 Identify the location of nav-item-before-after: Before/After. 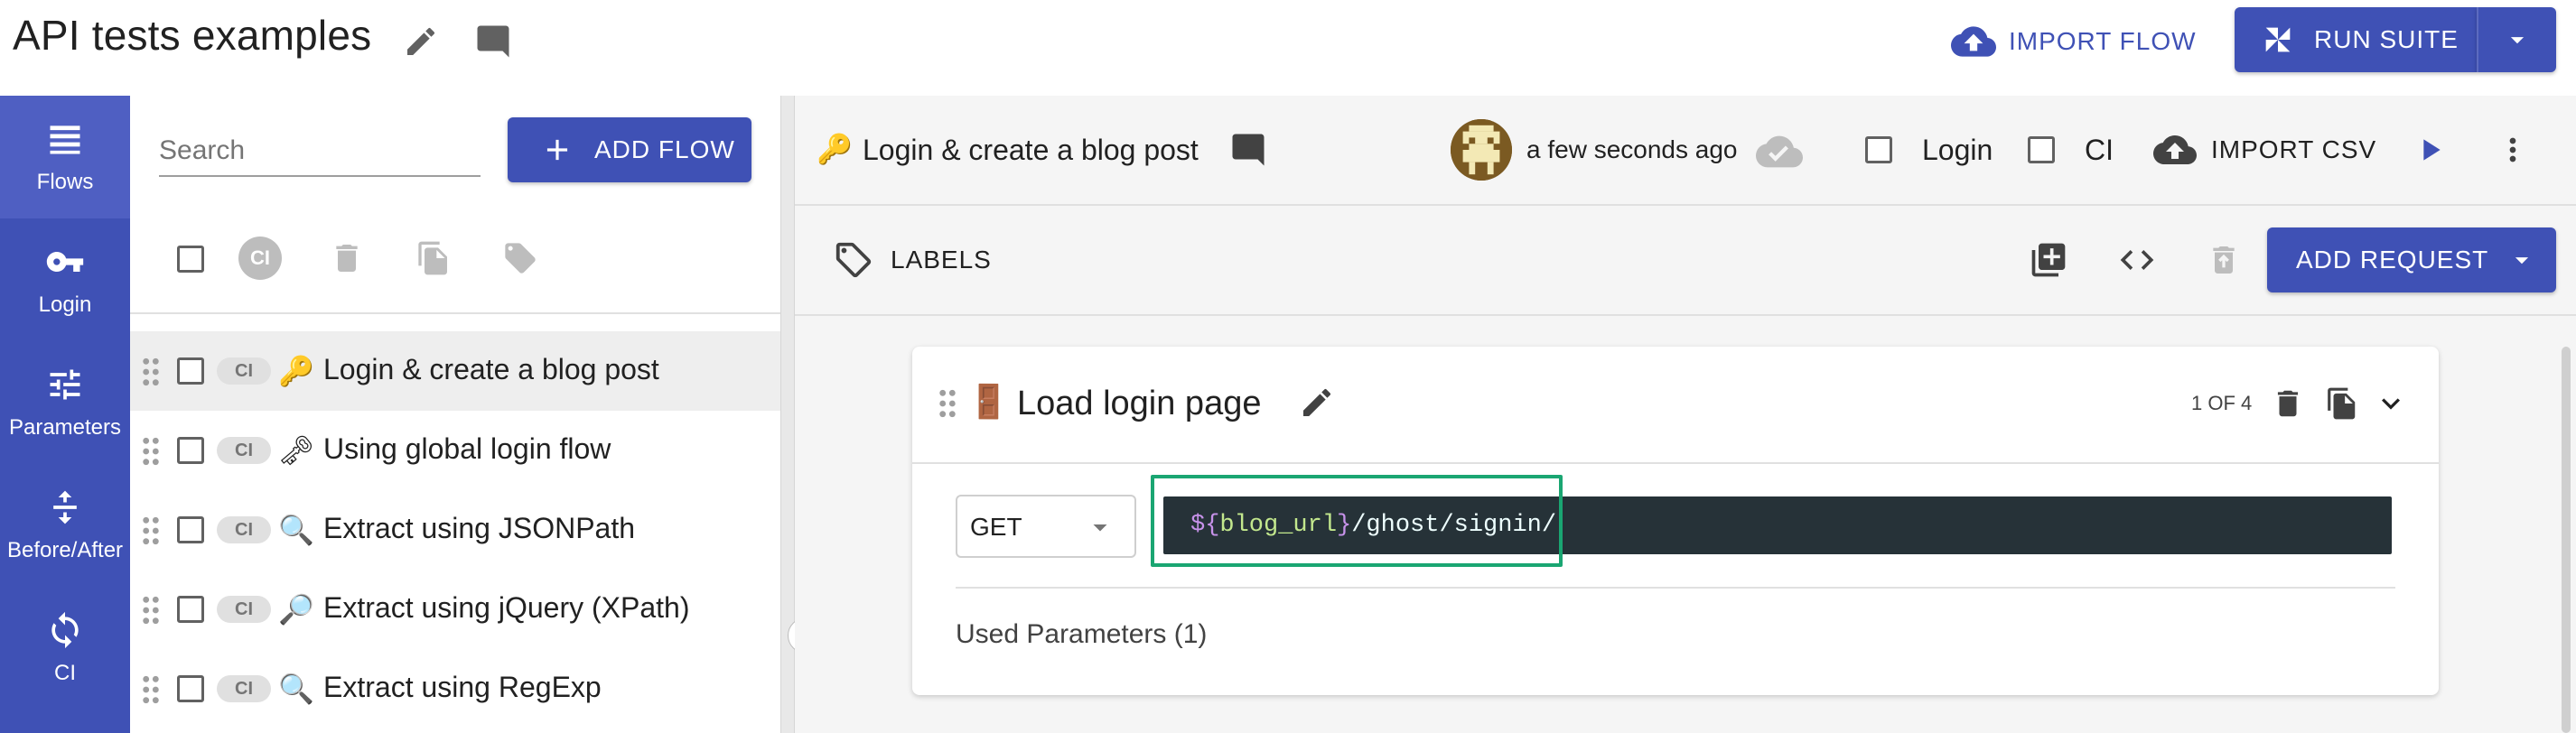
(65, 525).